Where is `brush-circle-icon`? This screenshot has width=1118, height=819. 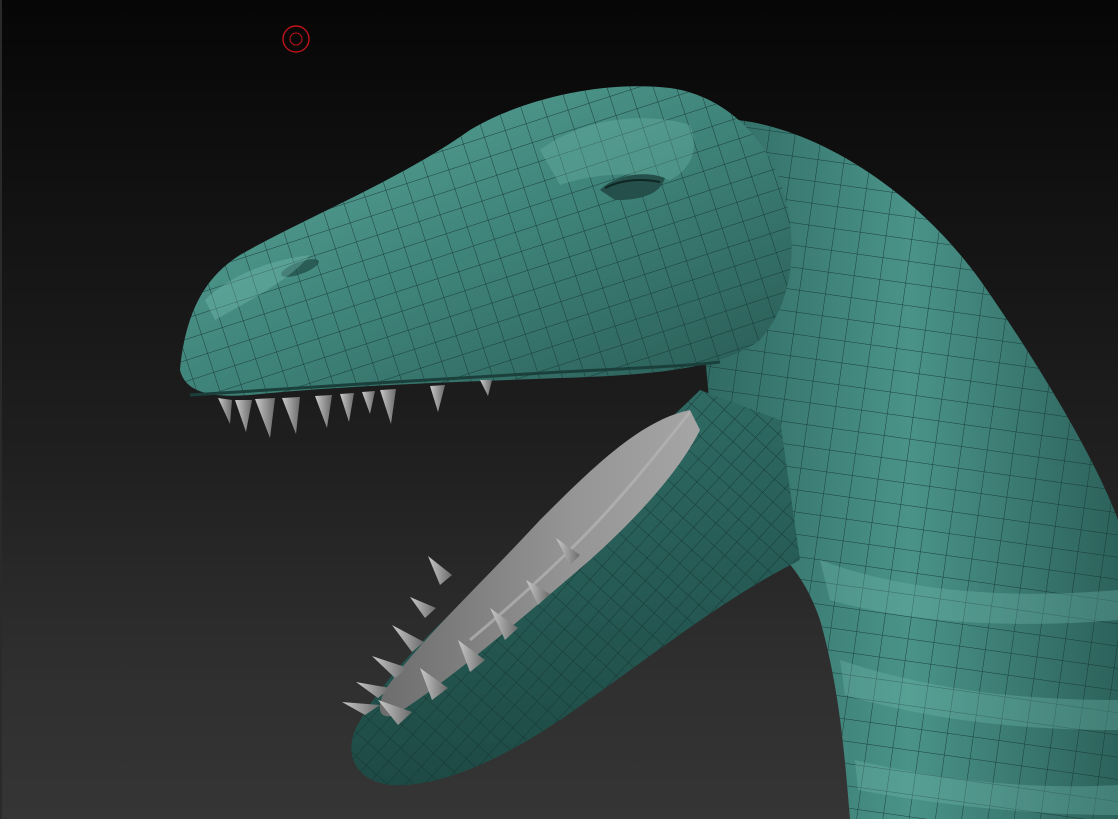
brush-circle-icon is located at coordinates (296, 39).